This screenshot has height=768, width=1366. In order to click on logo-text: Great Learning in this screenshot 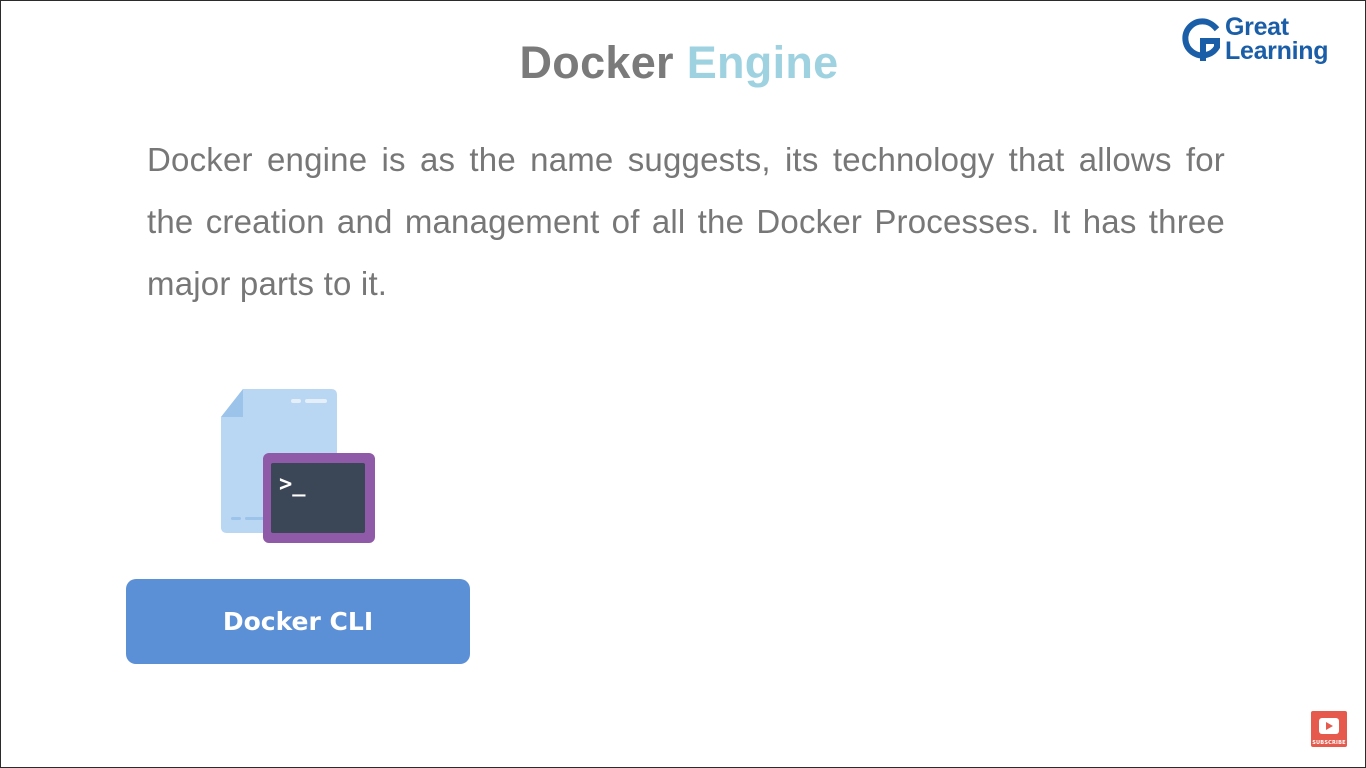, I will do `click(1277, 39)`.